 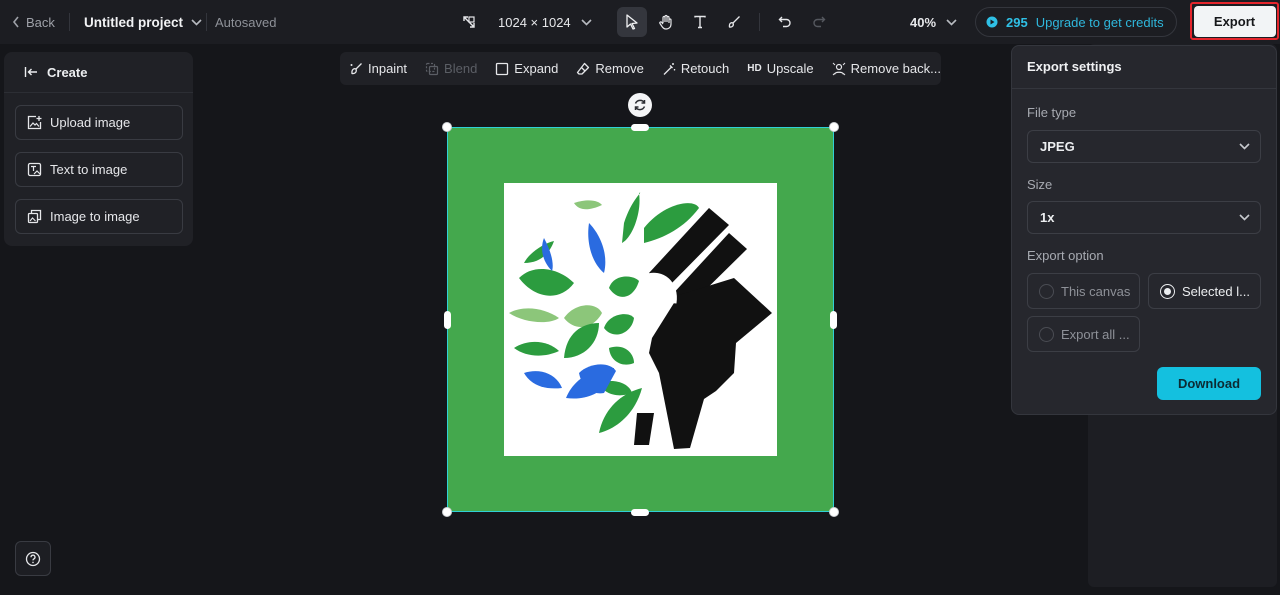 I want to click on create-panel-title: Create, so click(x=67, y=72).